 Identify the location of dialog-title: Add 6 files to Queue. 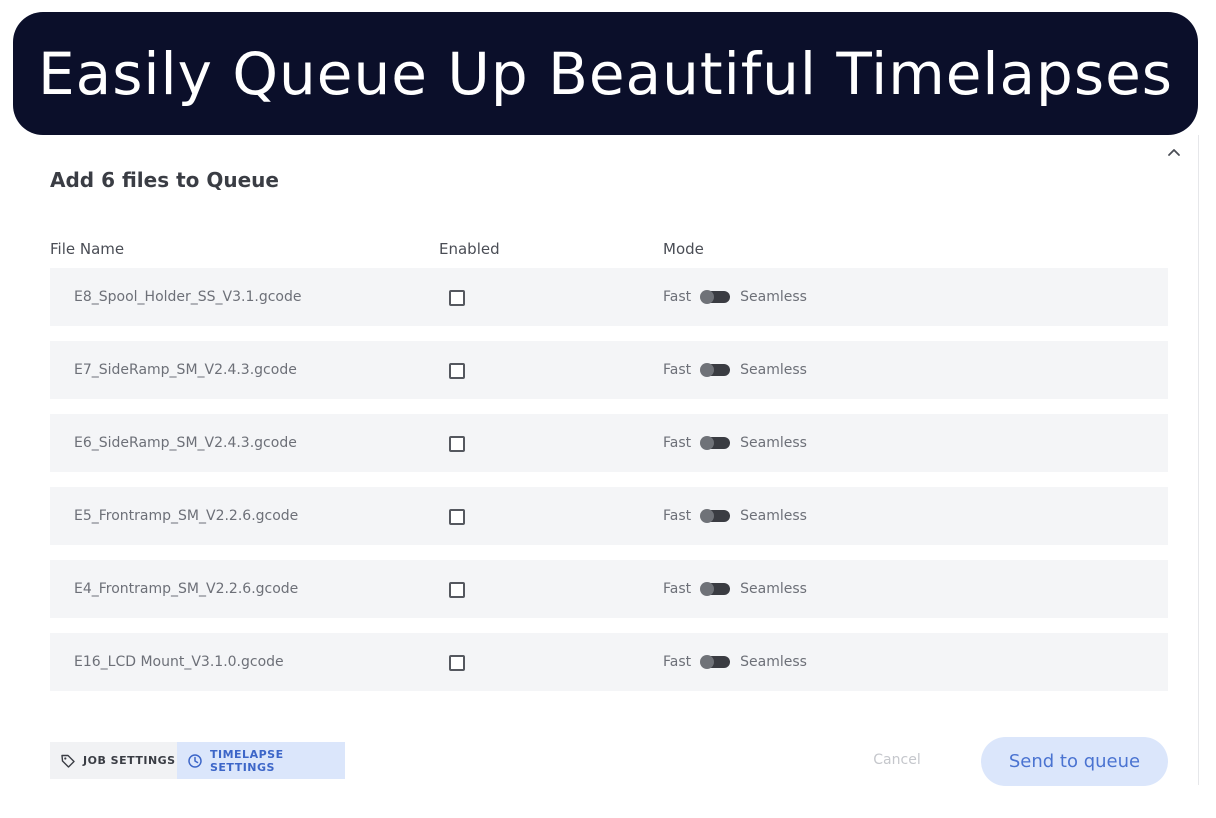
(164, 180).